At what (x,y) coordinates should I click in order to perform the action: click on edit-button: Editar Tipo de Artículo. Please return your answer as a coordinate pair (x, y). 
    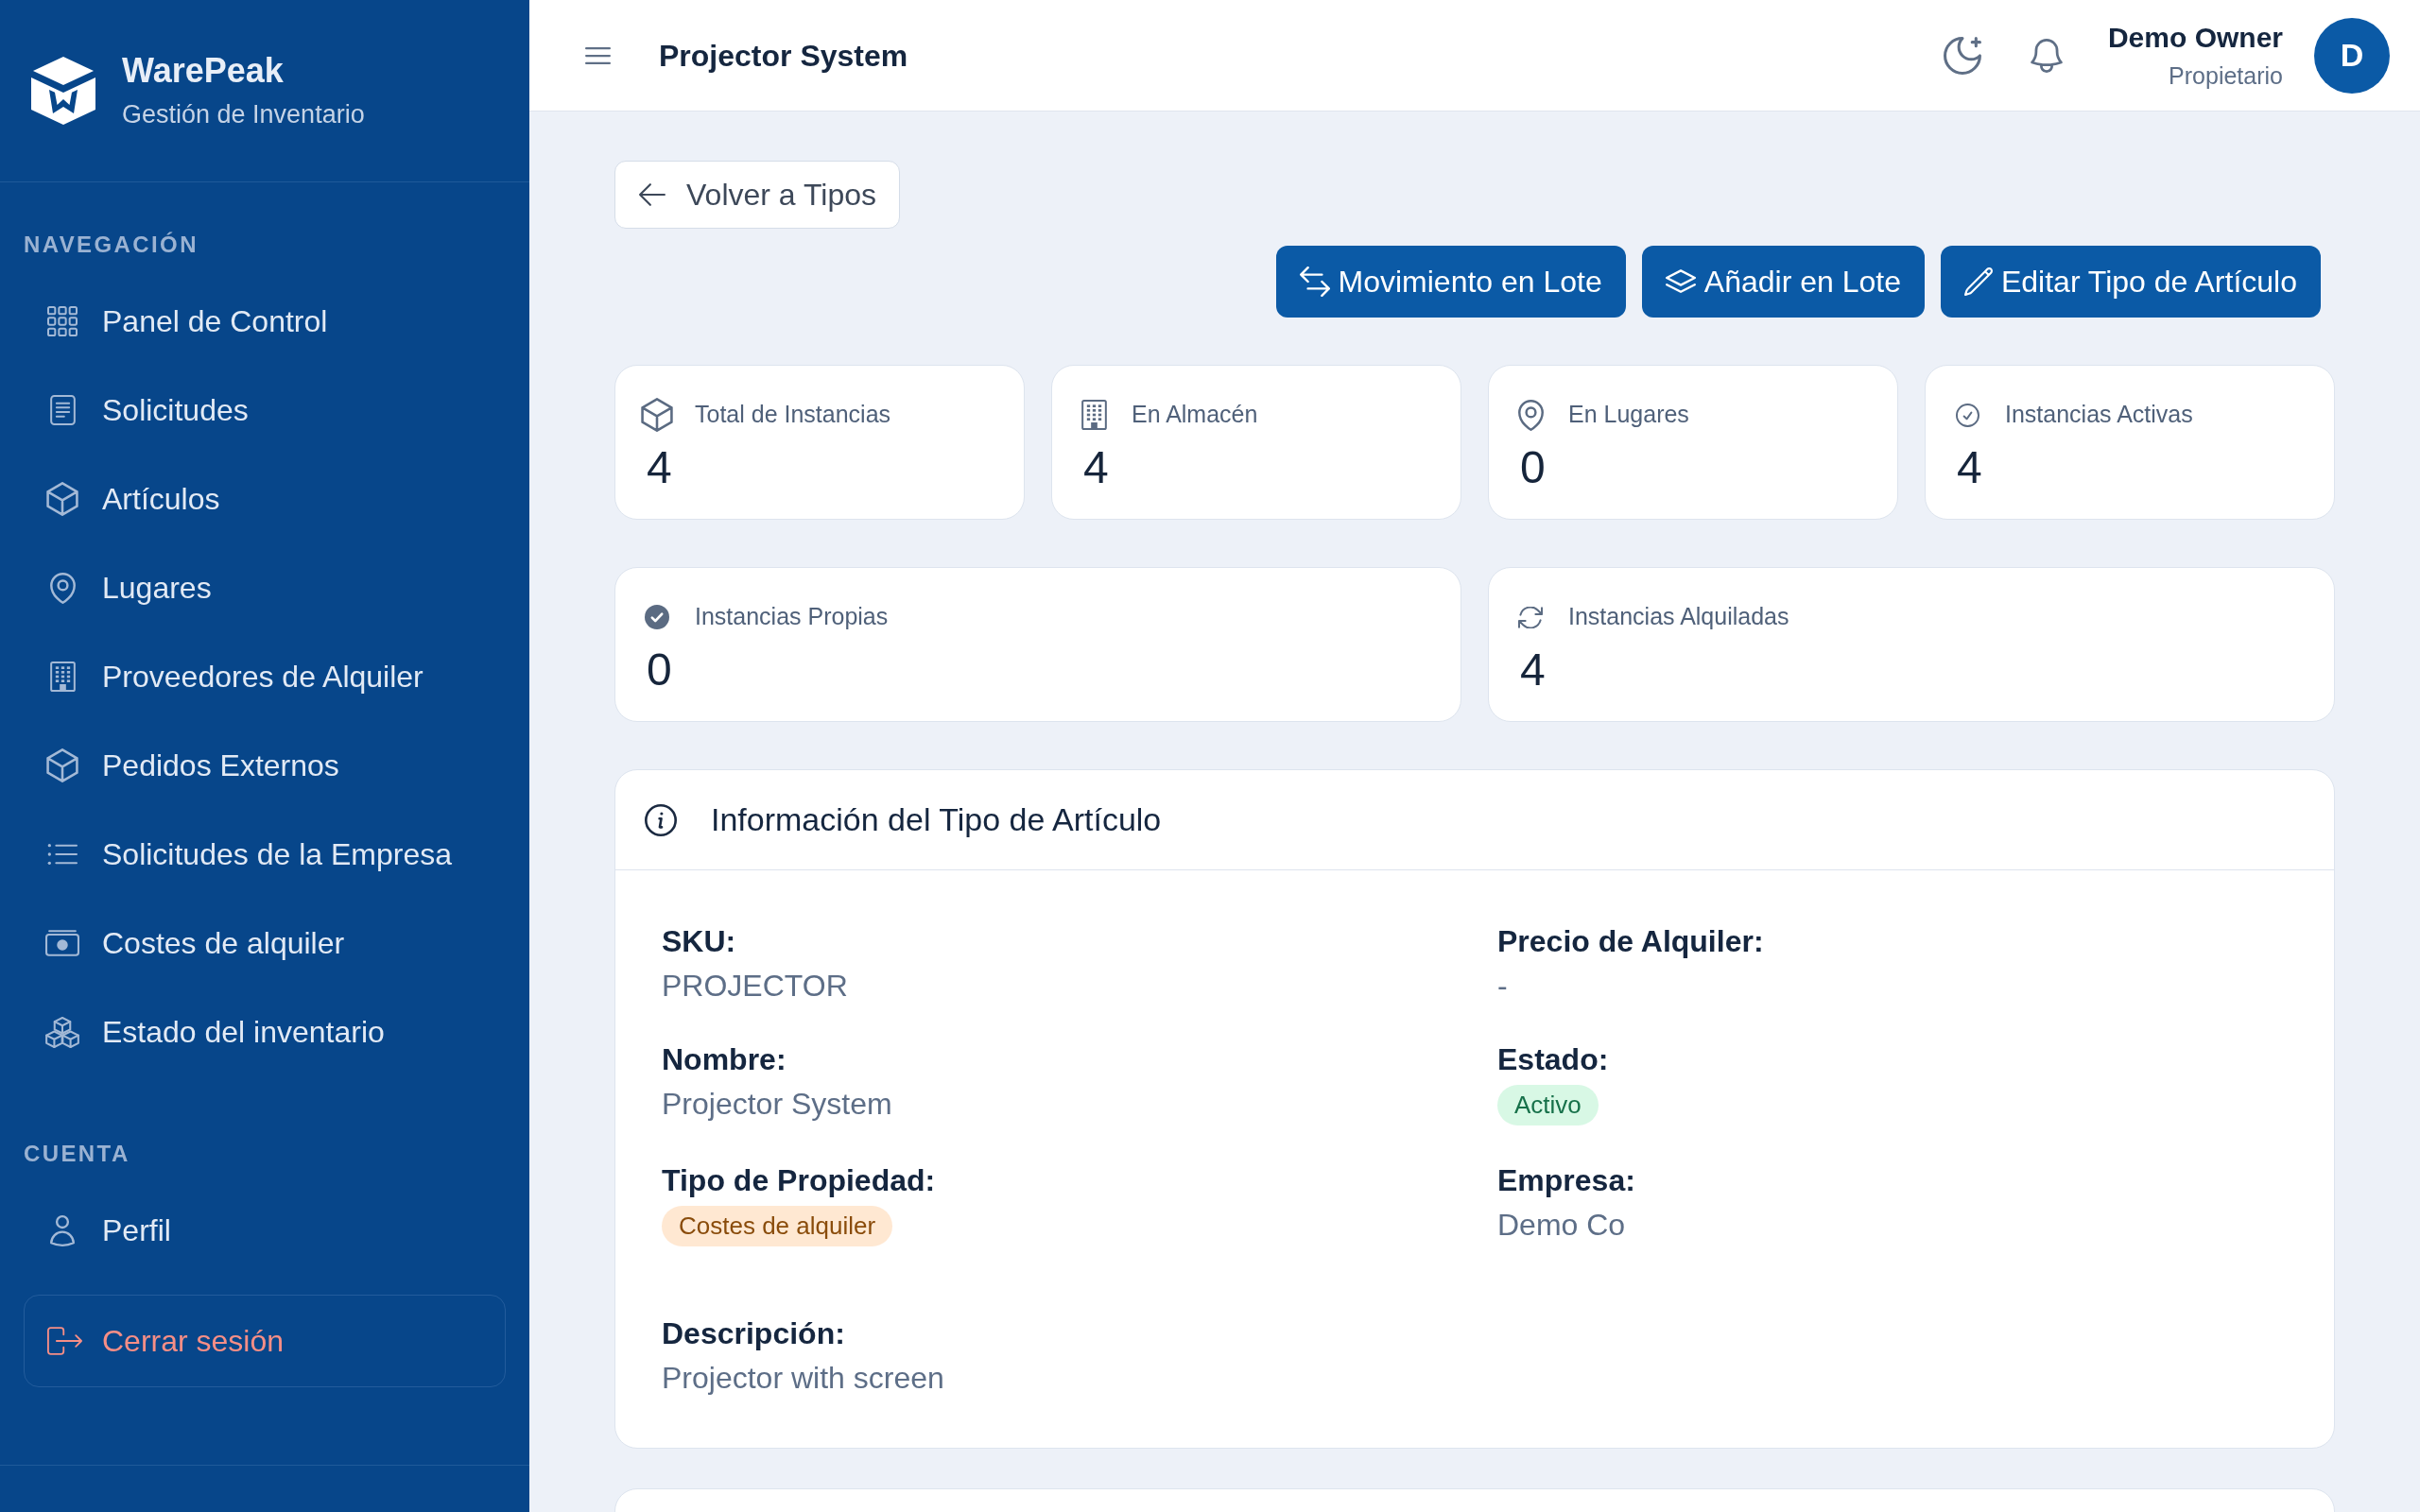
    Looking at the image, I should click on (2131, 282).